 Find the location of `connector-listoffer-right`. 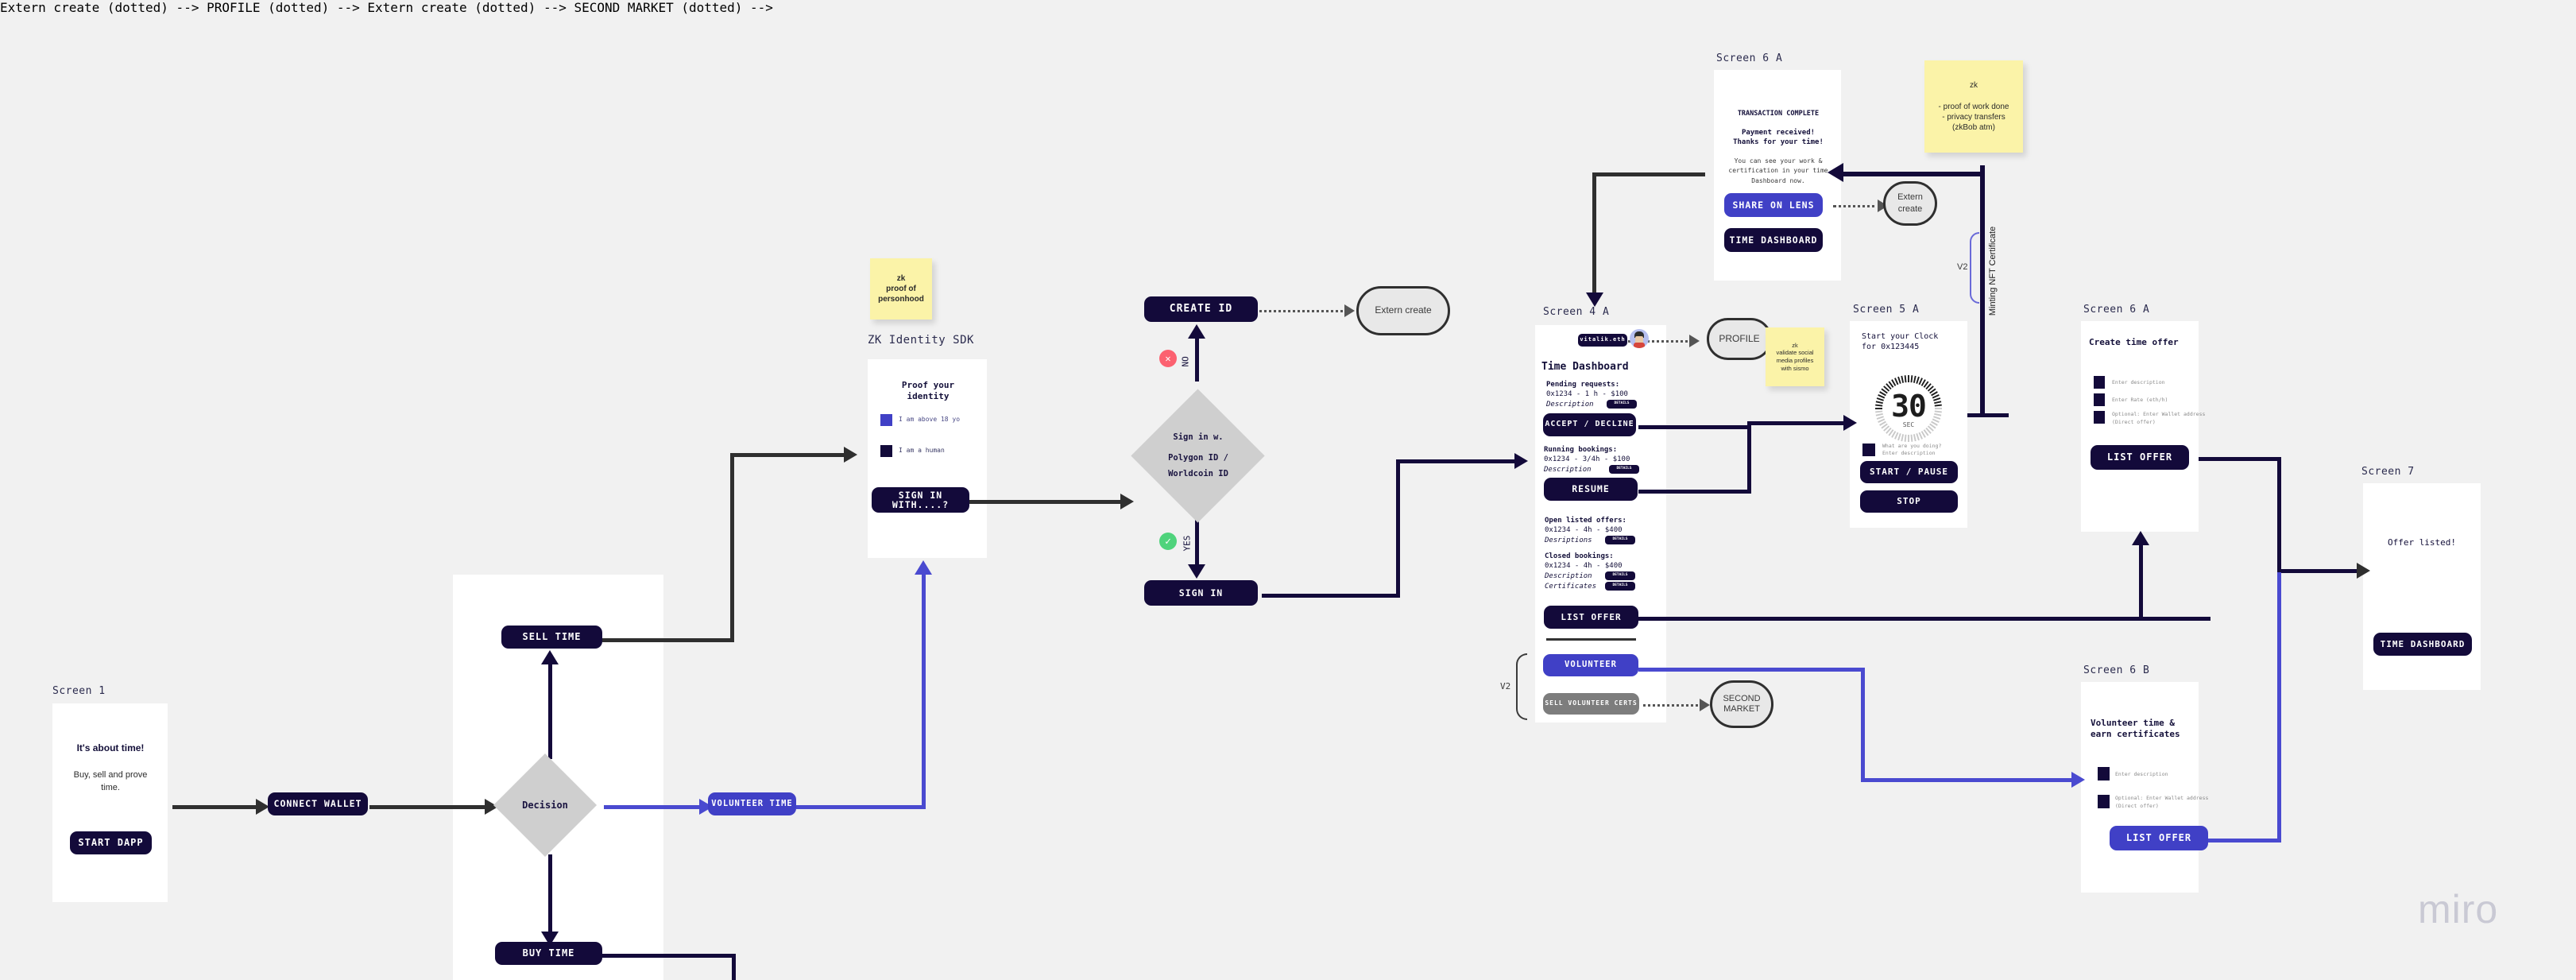

connector-listoffer-right is located at coordinates (1924, 619).